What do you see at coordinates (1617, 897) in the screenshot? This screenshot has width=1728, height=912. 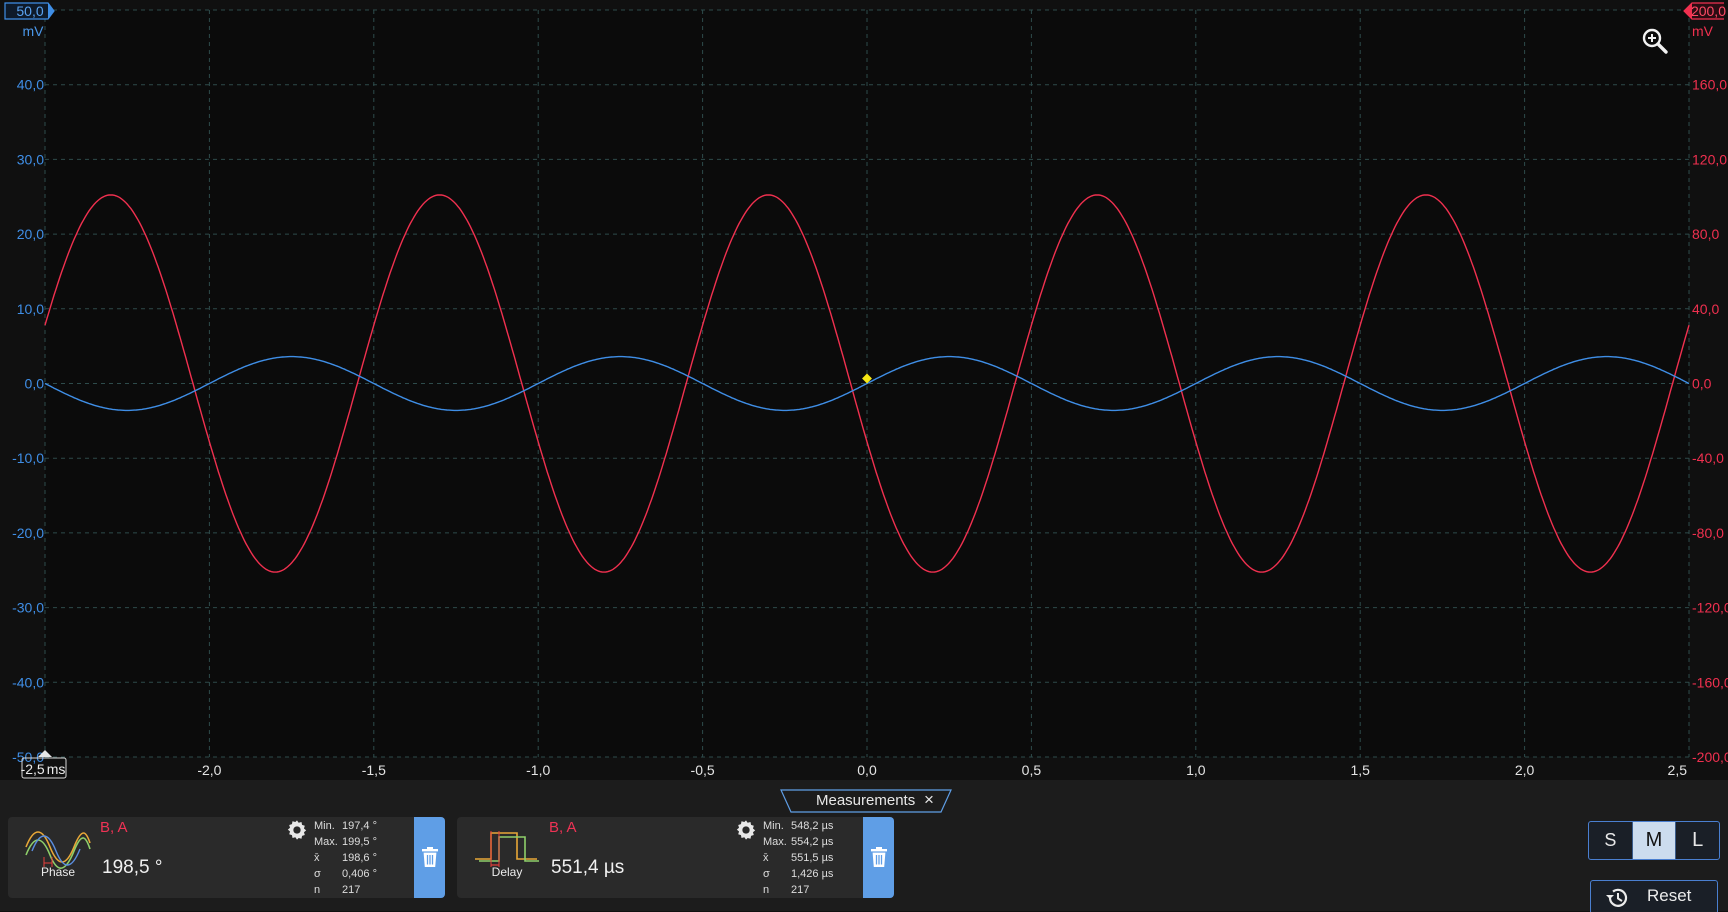 I see `history-icon` at bounding box center [1617, 897].